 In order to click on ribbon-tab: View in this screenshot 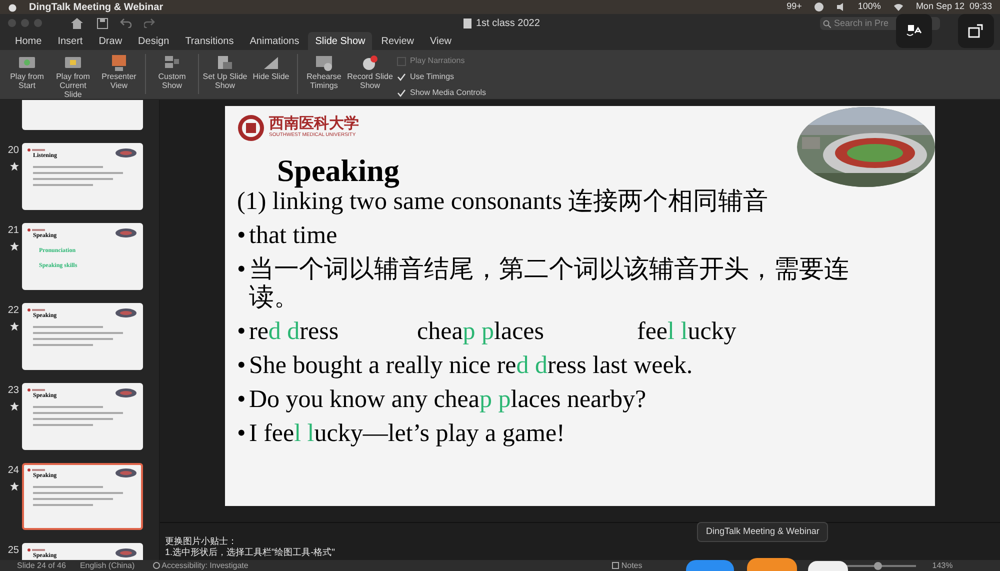, I will do `click(441, 41)`.